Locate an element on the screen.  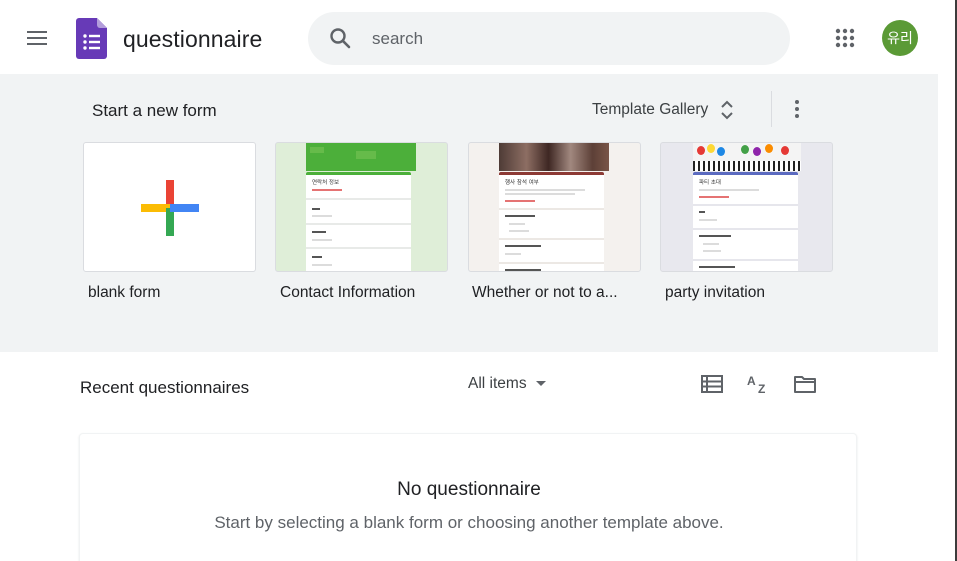
search-input is located at coordinates (567, 39).